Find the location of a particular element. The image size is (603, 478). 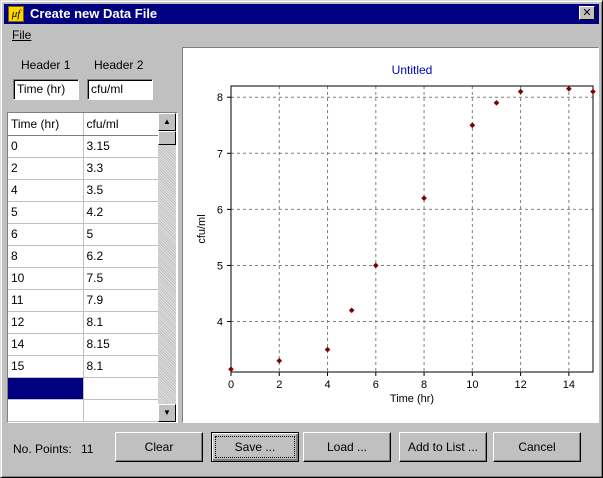

scroll-thumb is located at coordinates (167, 138).